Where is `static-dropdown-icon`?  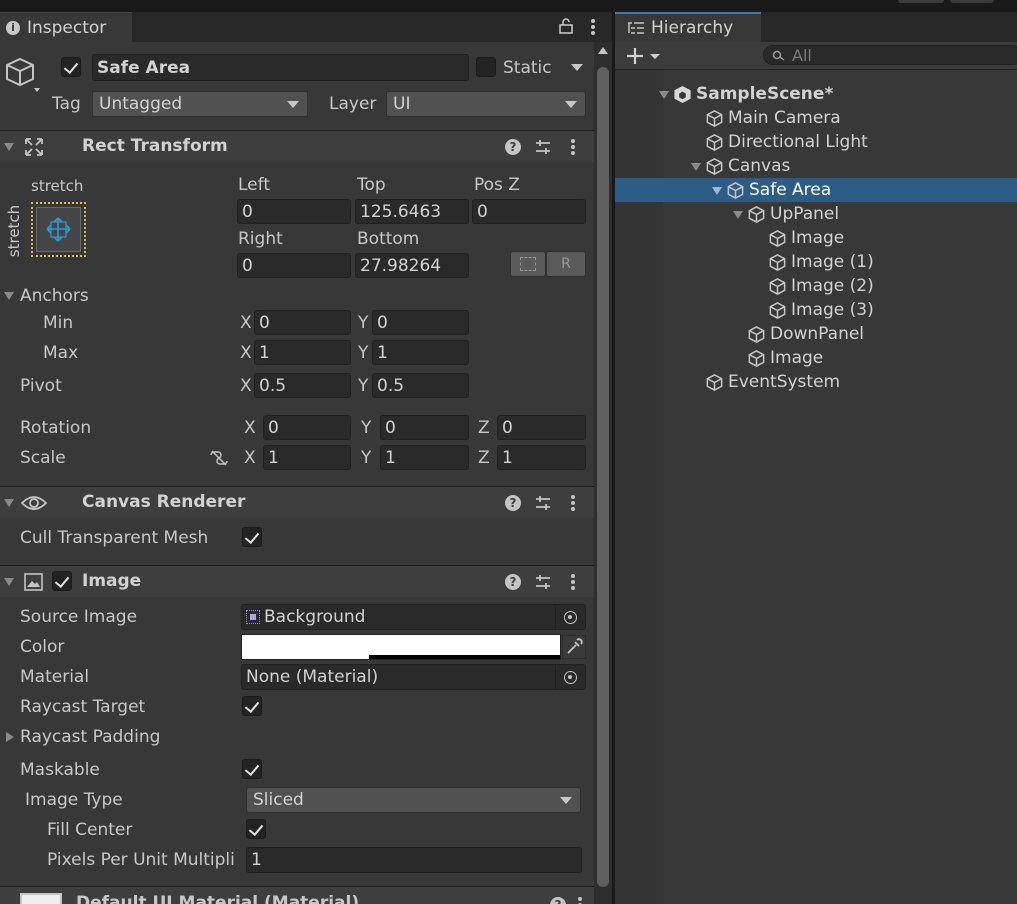
static-dropdown-icon is located at coordinates (577, 67).